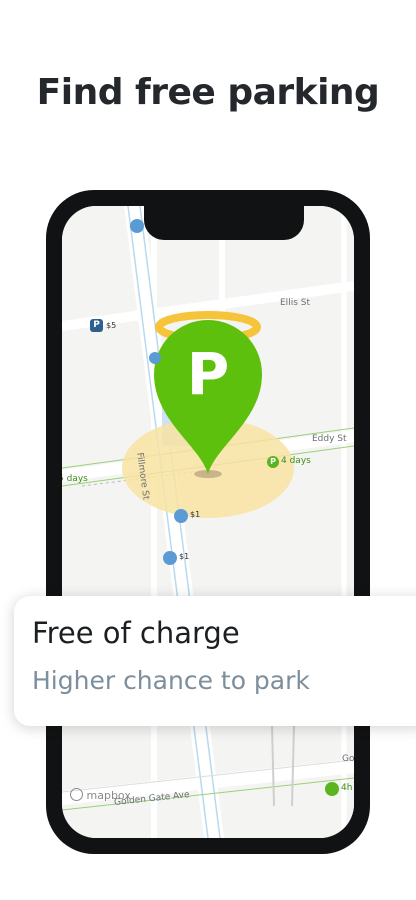 This screenshot has width=416, height=900. Describe the element at coordinates (108, 795) in the screenshot. I see `mapbox-label: mapbox` at that location.